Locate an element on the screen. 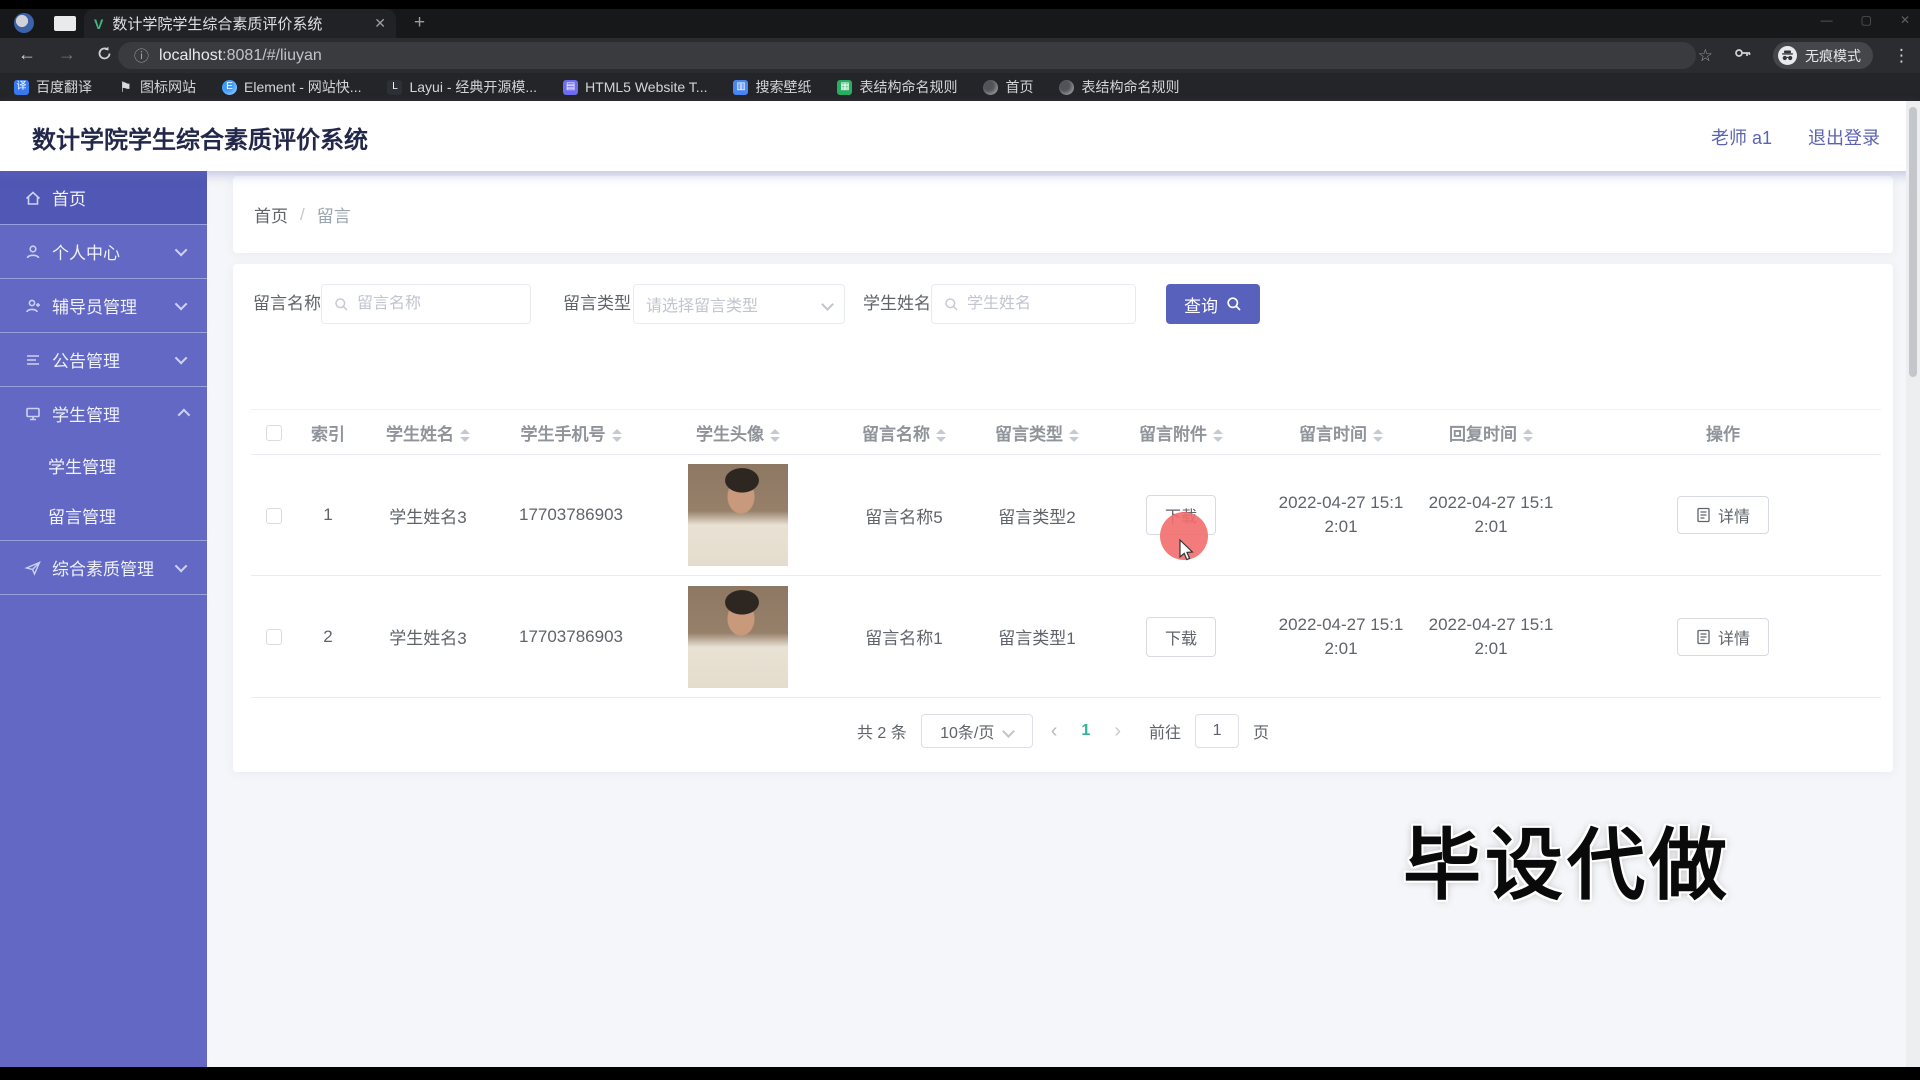  message-name-input is located at coordinates (426, 304).